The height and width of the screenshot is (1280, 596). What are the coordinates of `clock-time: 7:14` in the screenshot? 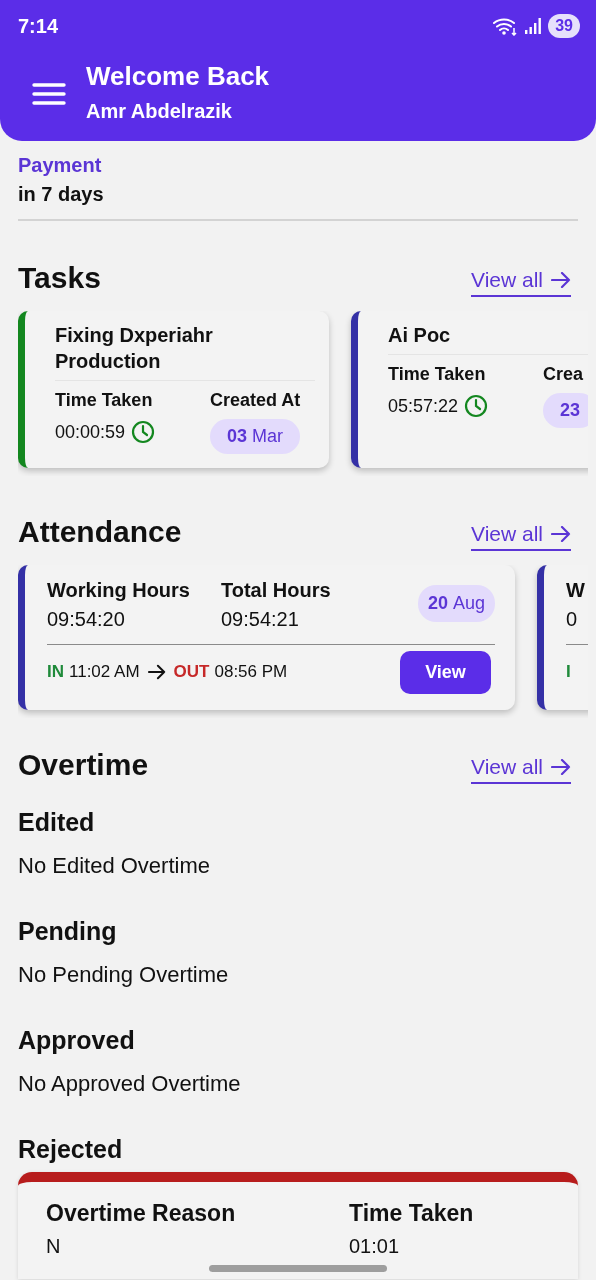 It's located at (38, 26).